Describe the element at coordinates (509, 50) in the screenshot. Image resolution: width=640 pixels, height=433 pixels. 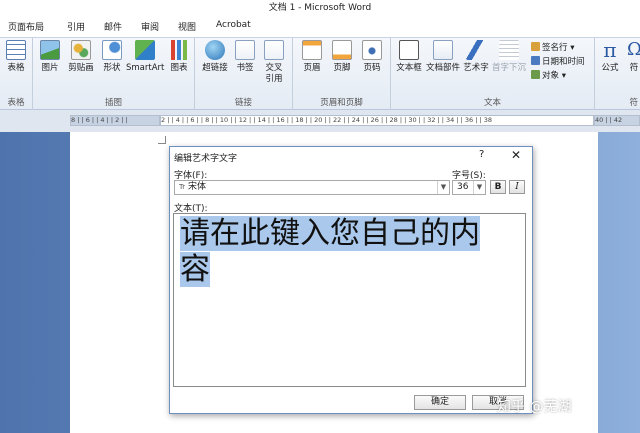
I see `drop-cap-icon` at that location.